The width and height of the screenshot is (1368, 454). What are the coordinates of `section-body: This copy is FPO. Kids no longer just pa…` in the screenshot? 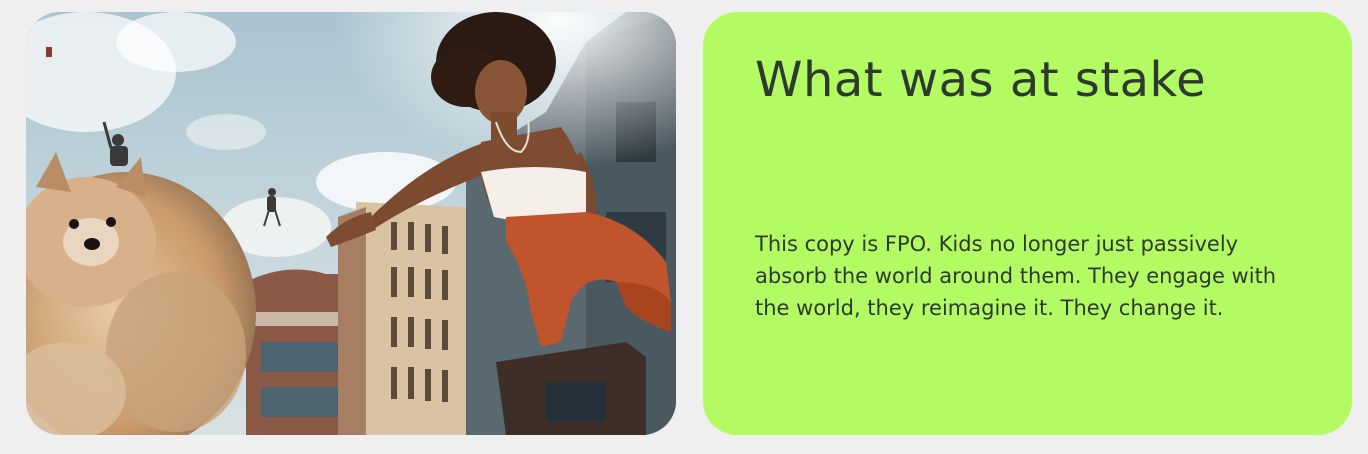 It's located at (1016, 276).